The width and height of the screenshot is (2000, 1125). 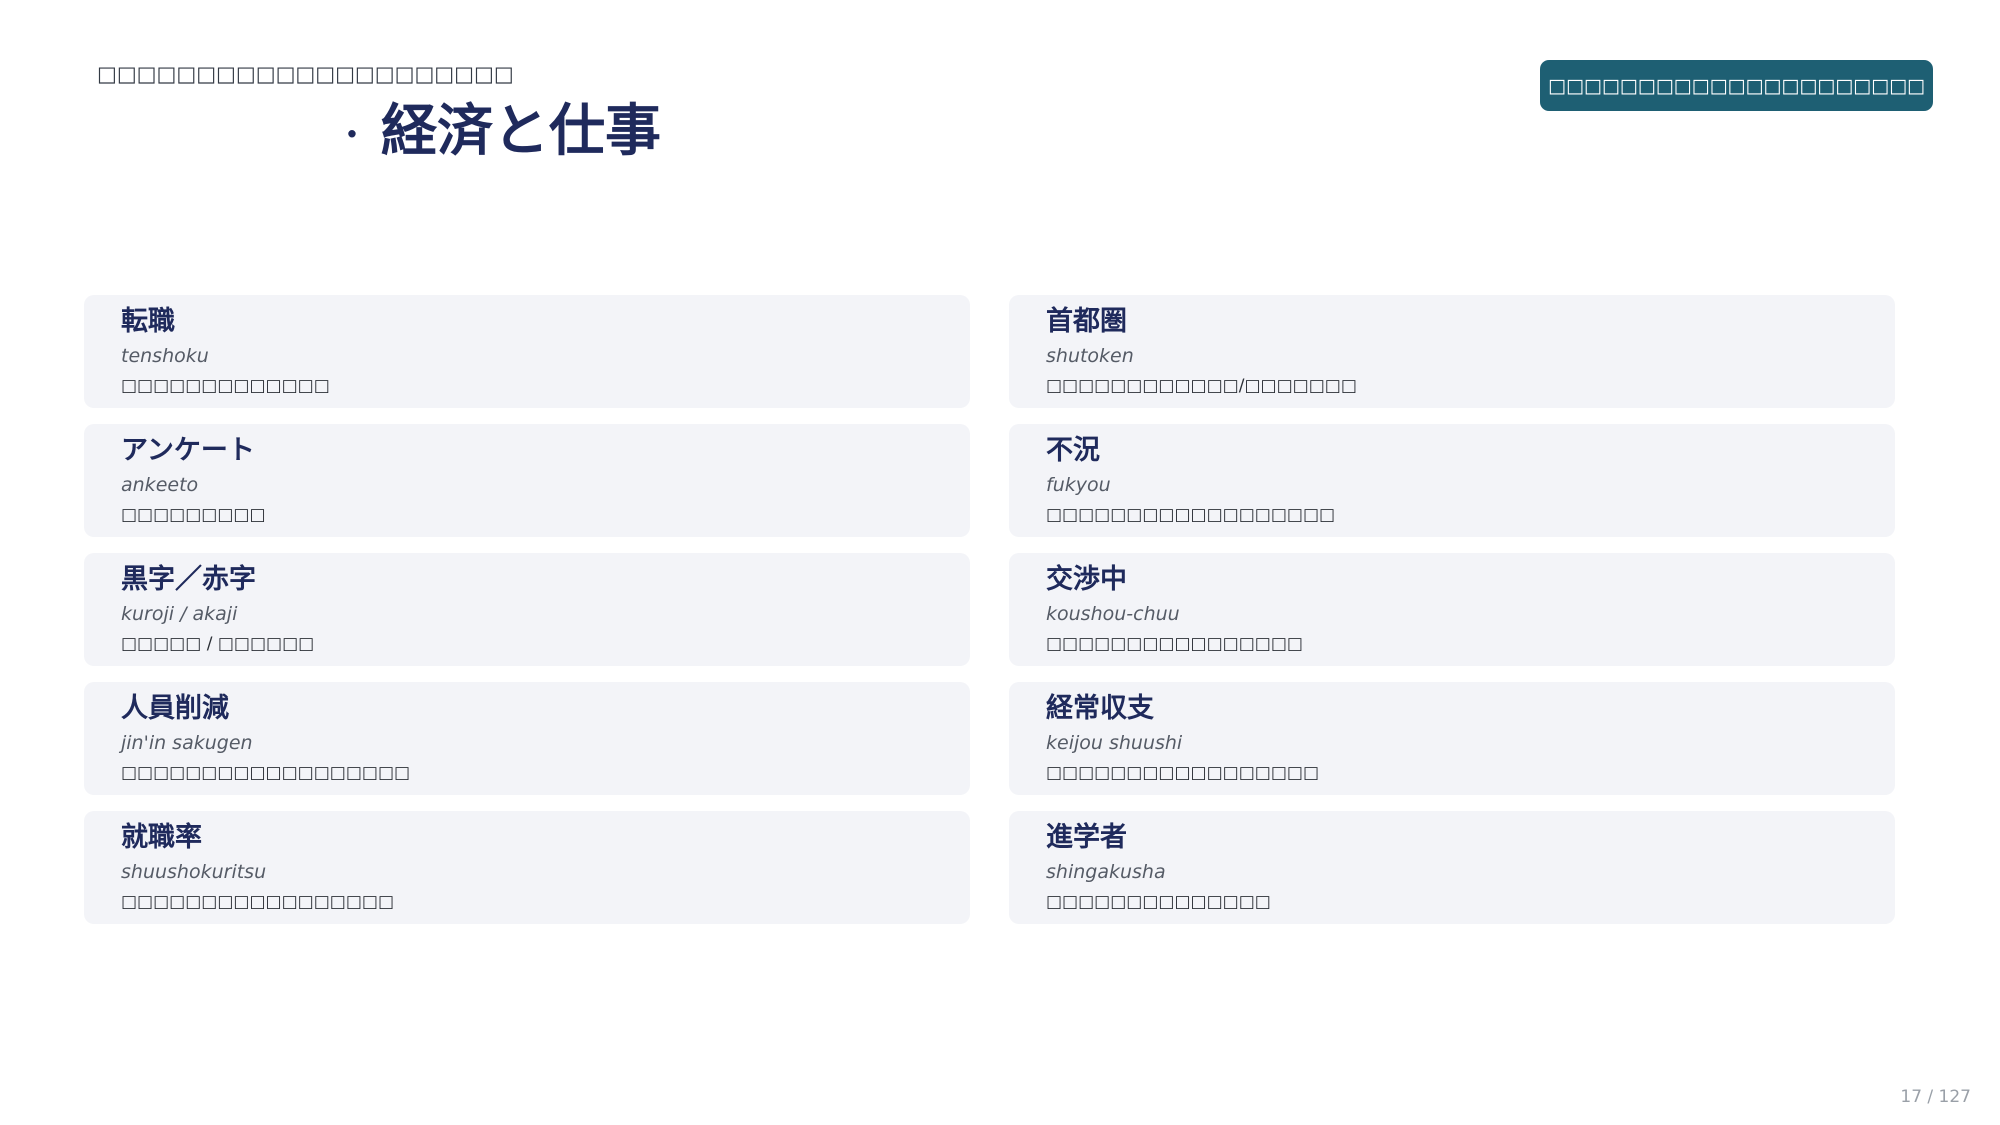 I want to click on vocab-term: アンケート, so click(x=188, y=450).